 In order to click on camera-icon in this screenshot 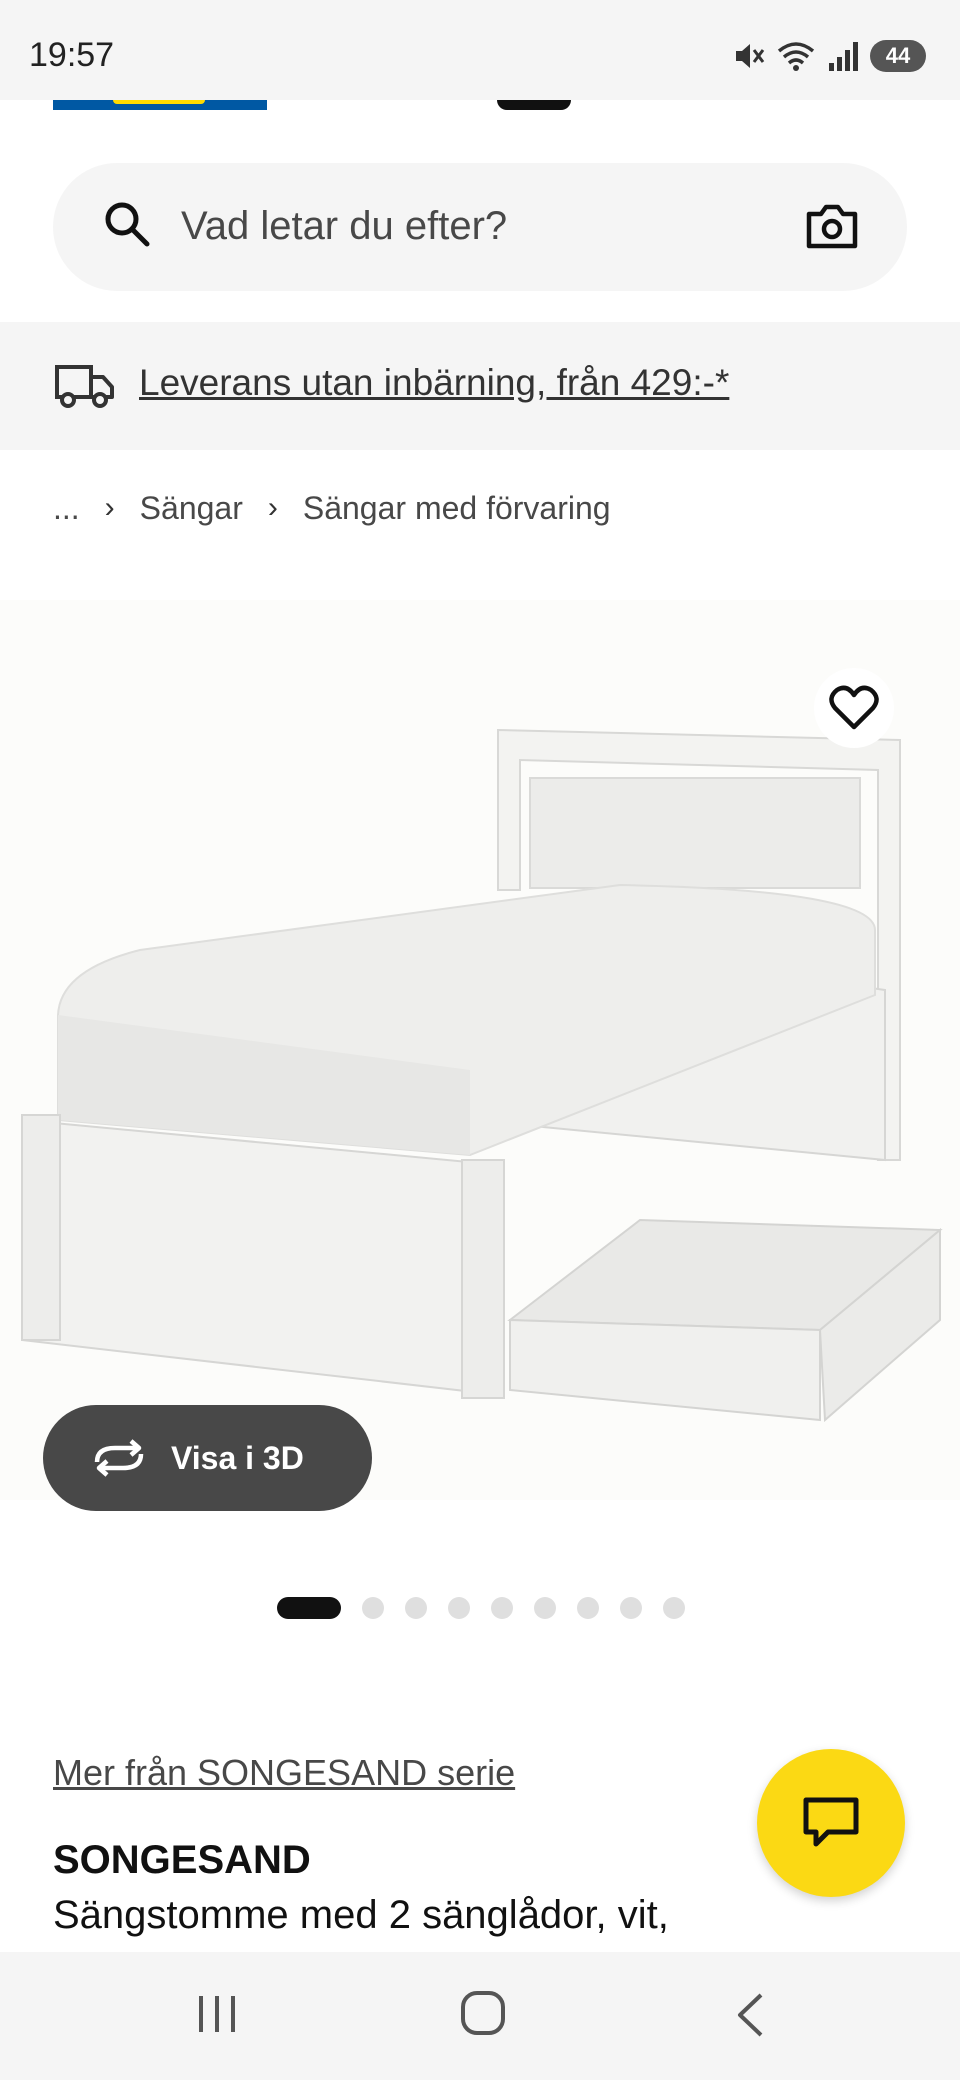, I will do `click(832, 226)`.